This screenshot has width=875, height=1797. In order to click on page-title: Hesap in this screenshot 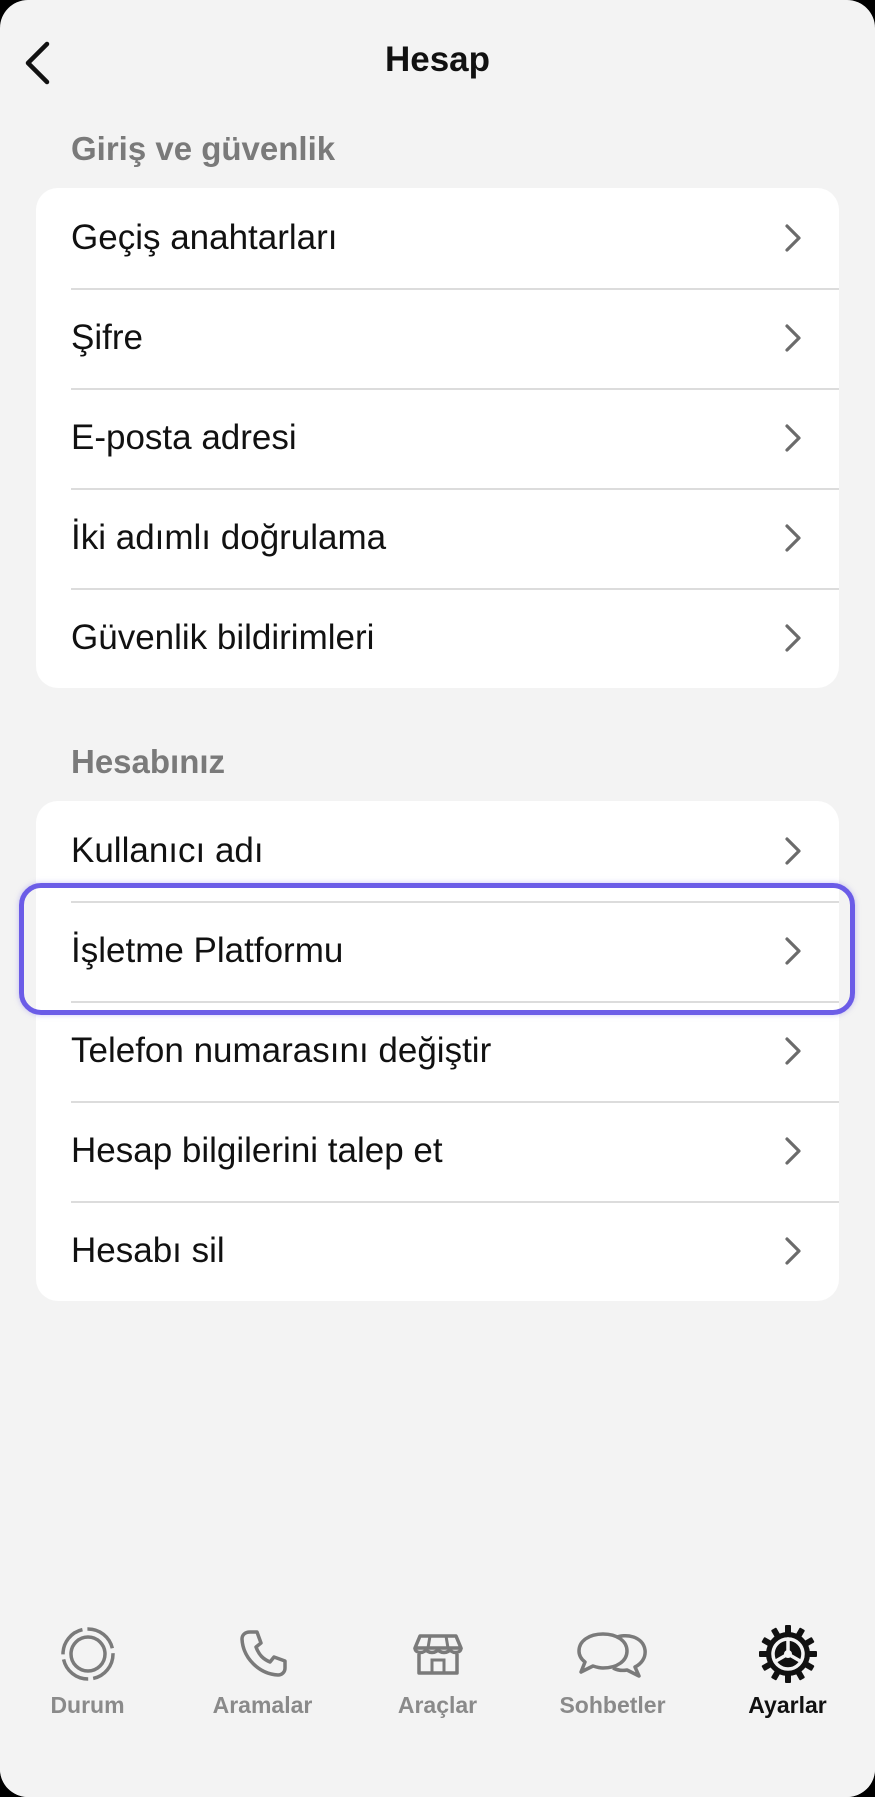, I will do `click(437, 59)`.